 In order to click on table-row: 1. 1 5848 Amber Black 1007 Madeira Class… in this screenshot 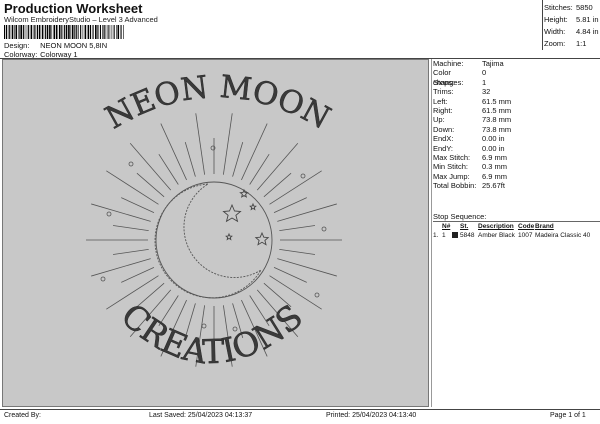, I will do `click(516, 235)`.